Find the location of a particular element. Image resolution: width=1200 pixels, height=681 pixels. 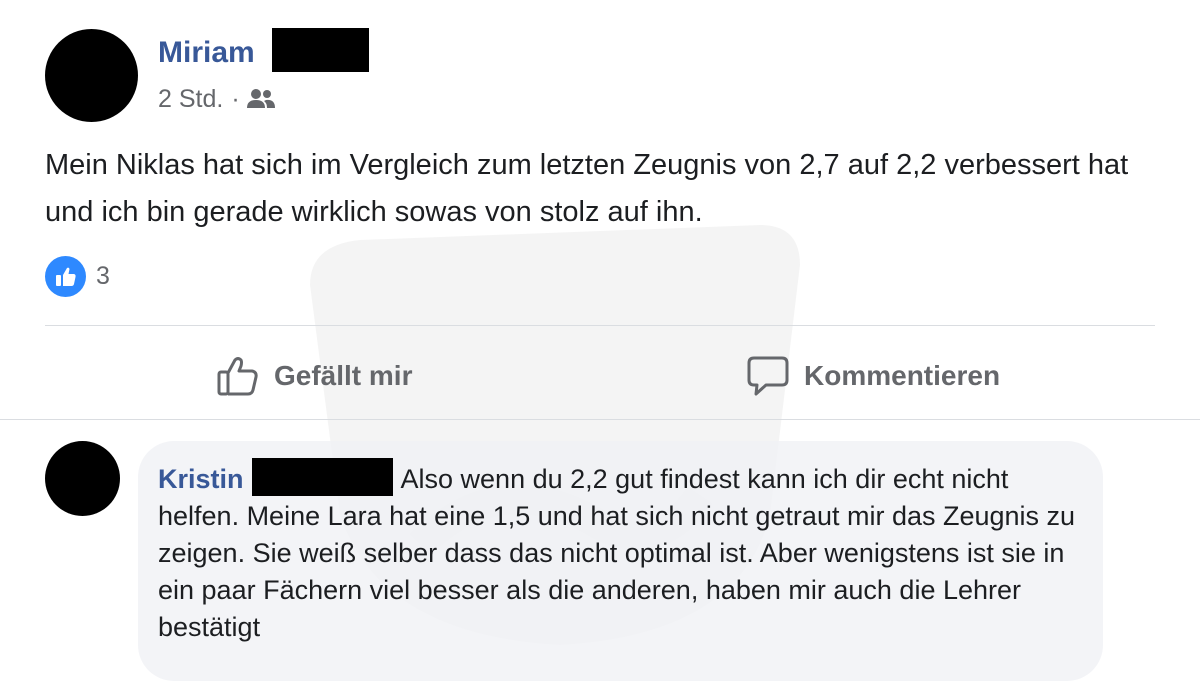

comment-button-label: Kommentieren is located at coordinates (902, 375).